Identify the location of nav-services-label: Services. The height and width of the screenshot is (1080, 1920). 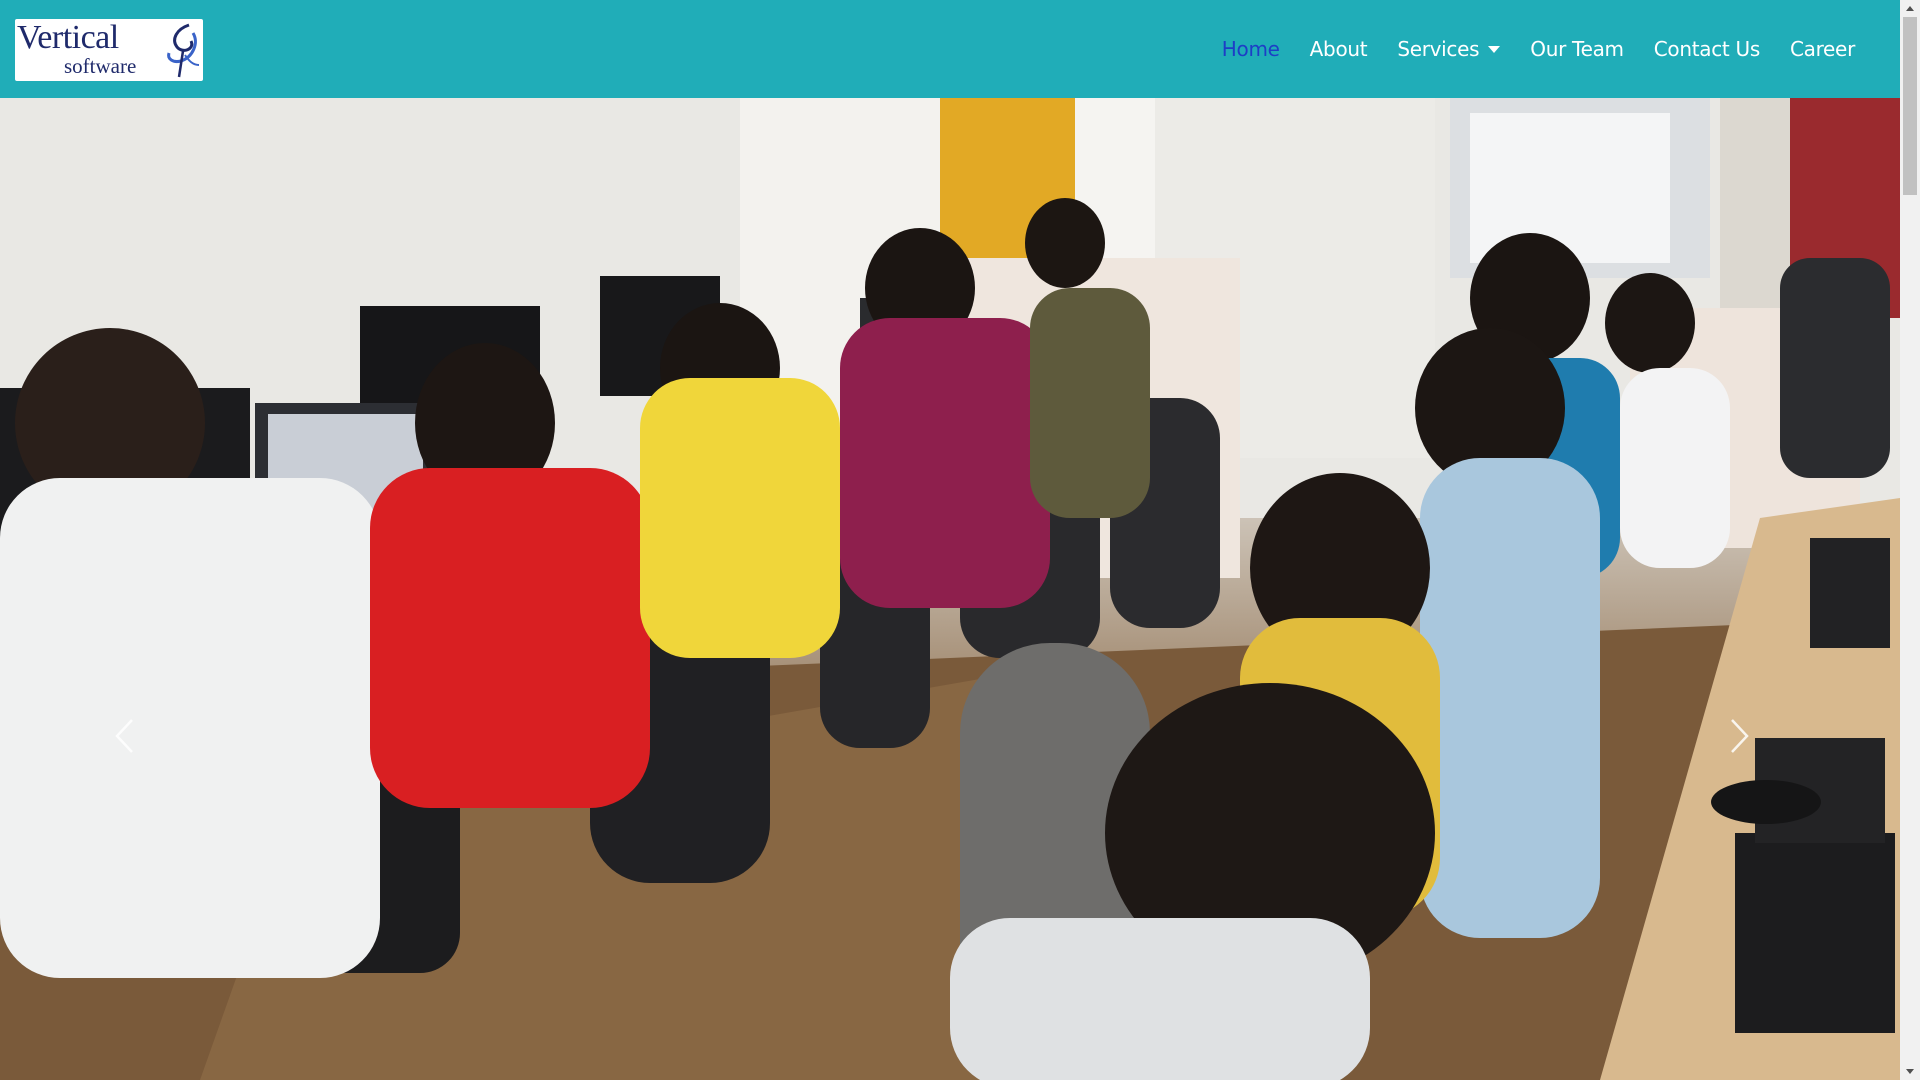
(1438, 49).